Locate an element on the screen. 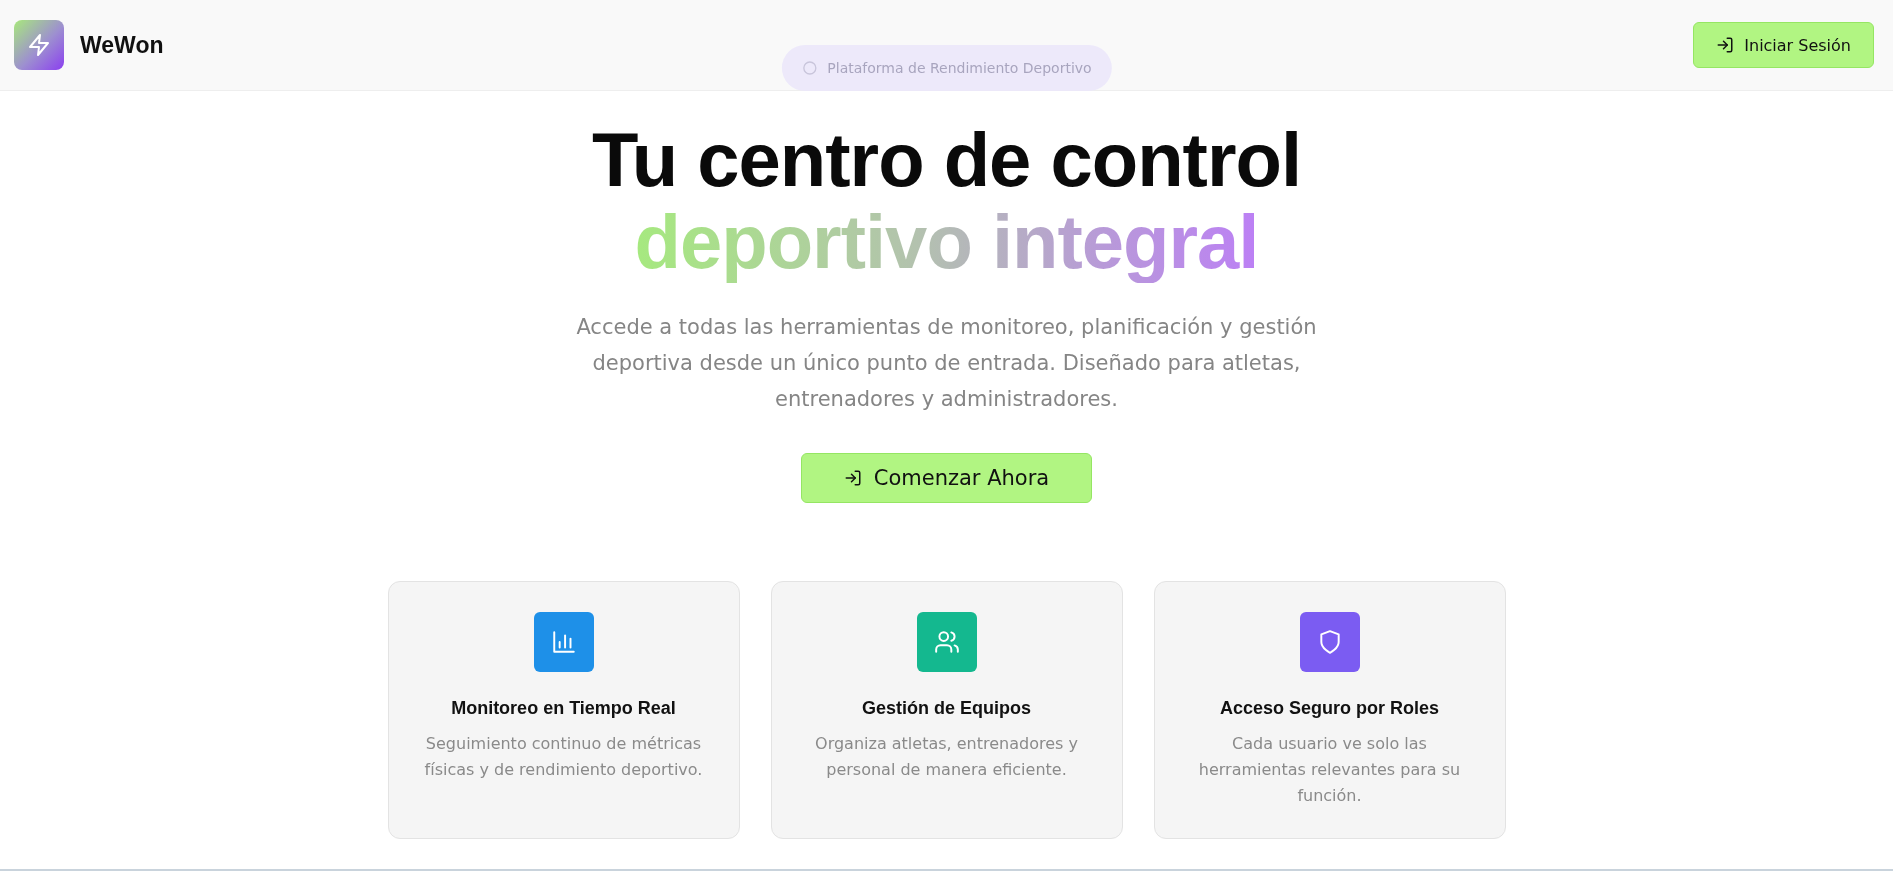  feature-description: Seguimiento continuo de métricas físicas y de rendimiento deportivo. is located at coordinates (563, 757).